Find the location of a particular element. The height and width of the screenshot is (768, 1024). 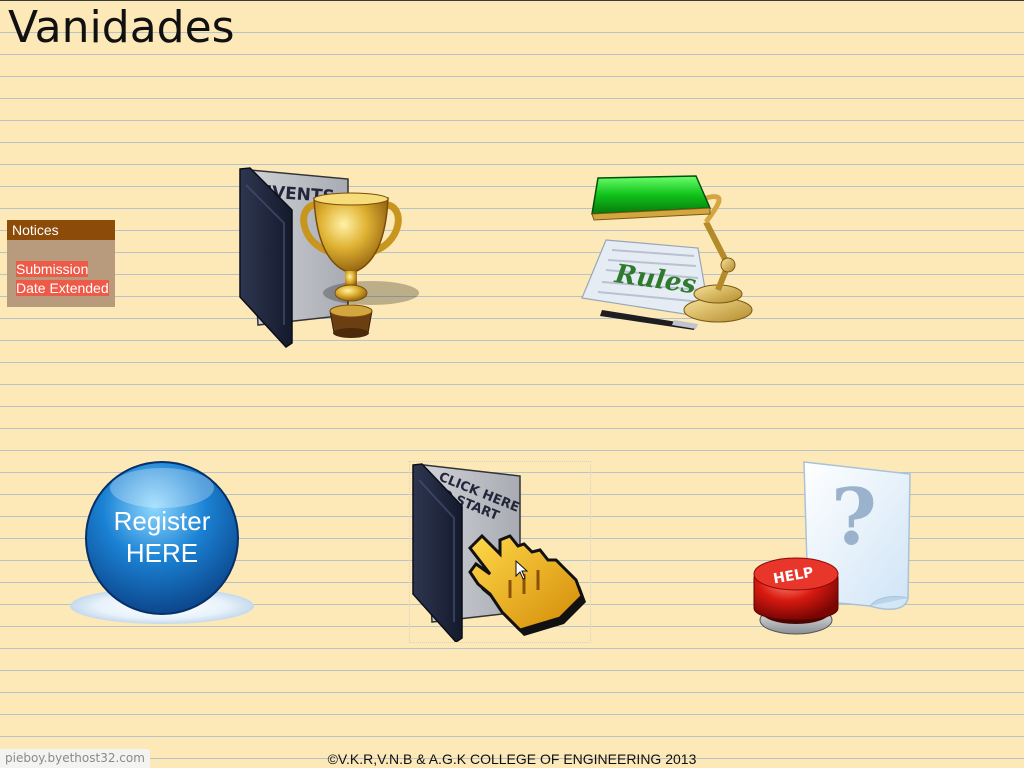

register-label-line1: Register is located at coordinates (162, 521).